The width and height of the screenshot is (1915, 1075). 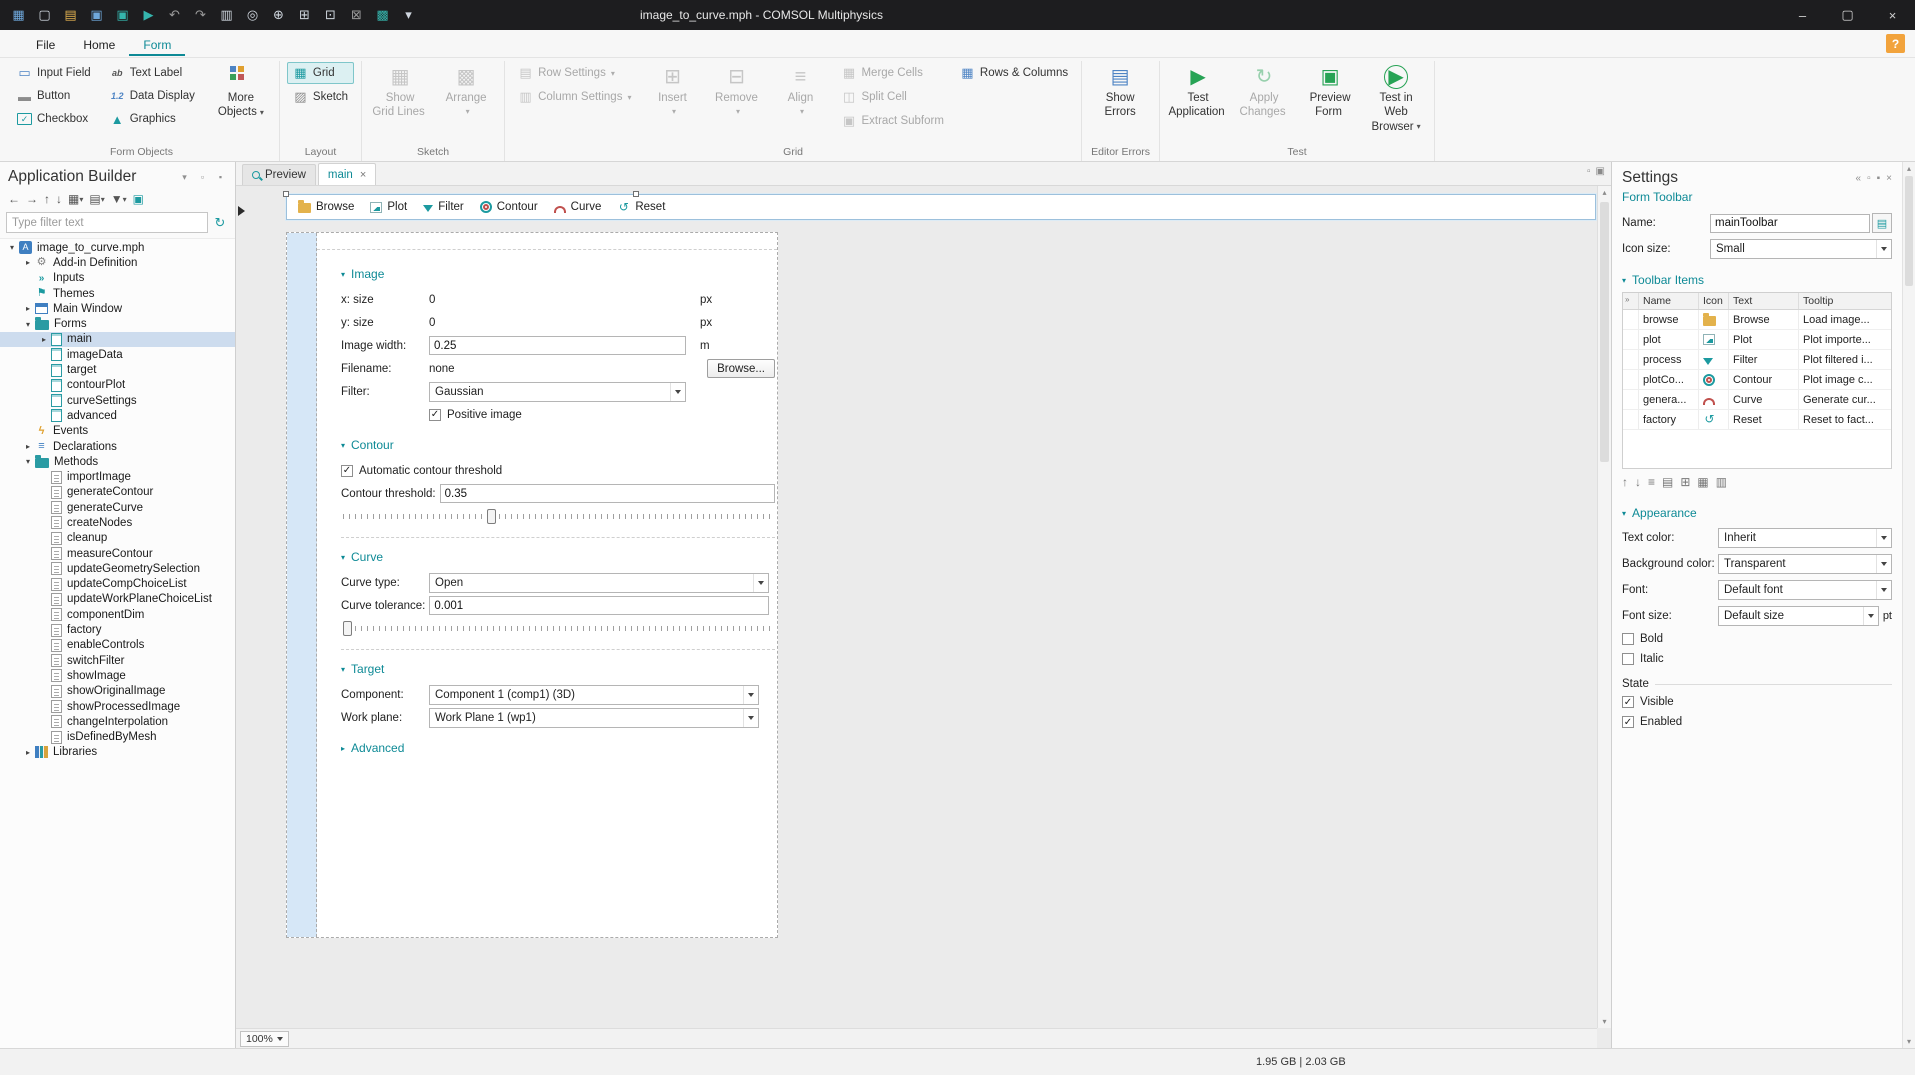 What do you see at coordinates (557, 391) in the screenshot?
I see `filter-select: Gaussian` at bounding box center [557, 391].